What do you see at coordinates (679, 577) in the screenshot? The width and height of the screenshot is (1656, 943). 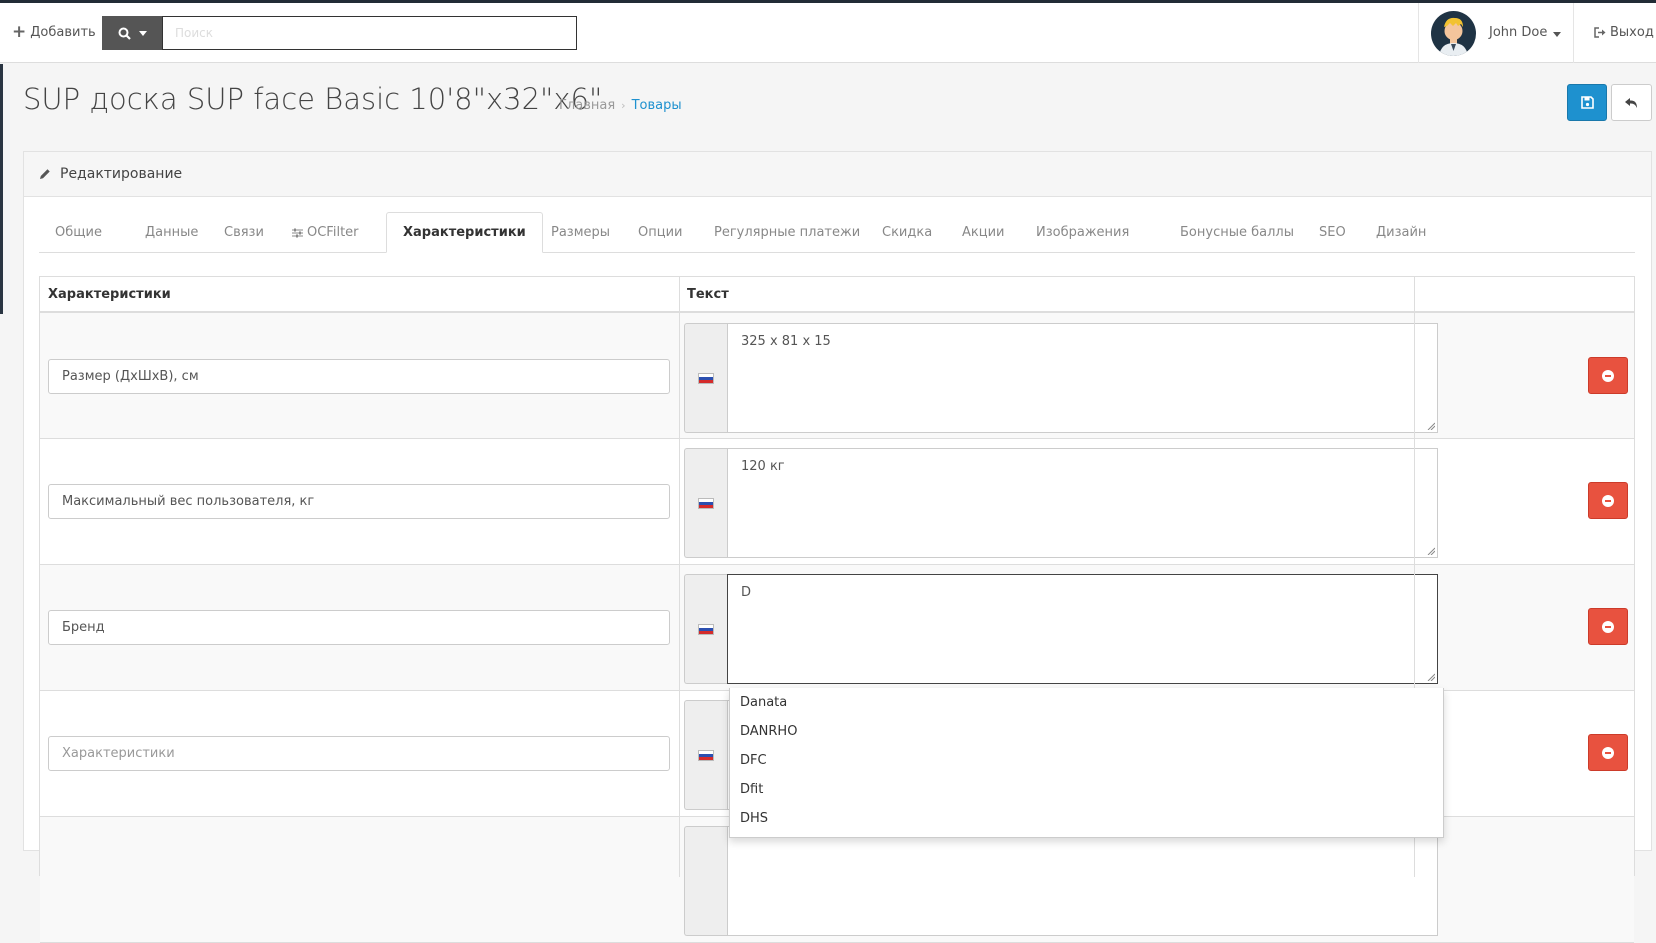 I see `column-divider` at bounding box center [679, 577].